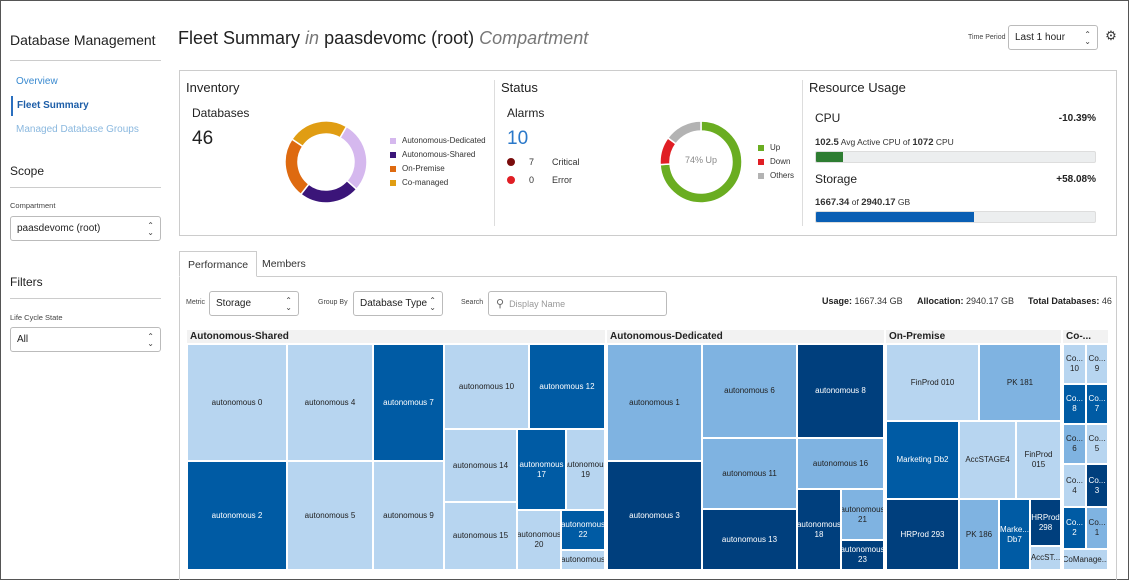 The height and width of the screenshot is (580, 1129). What do you see at coordinates (979, 534) in the screenshot?
I see `treemap-cell: PK 186` at bounding box center [979, 534].